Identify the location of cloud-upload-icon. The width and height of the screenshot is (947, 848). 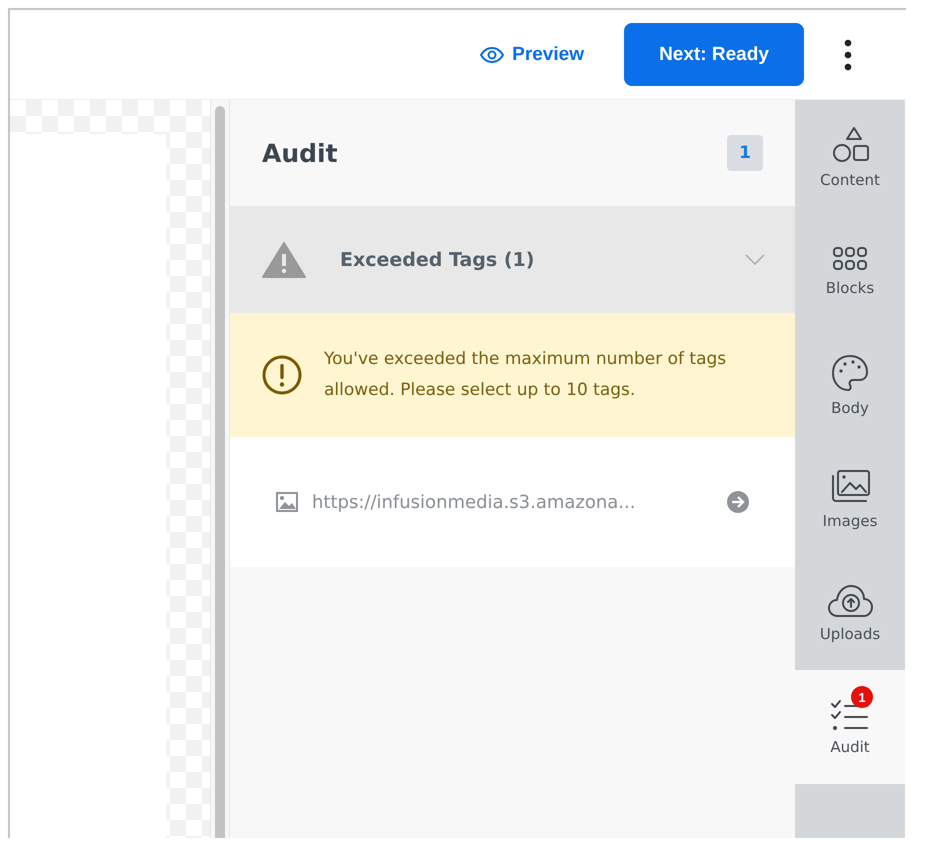
(850, 601).